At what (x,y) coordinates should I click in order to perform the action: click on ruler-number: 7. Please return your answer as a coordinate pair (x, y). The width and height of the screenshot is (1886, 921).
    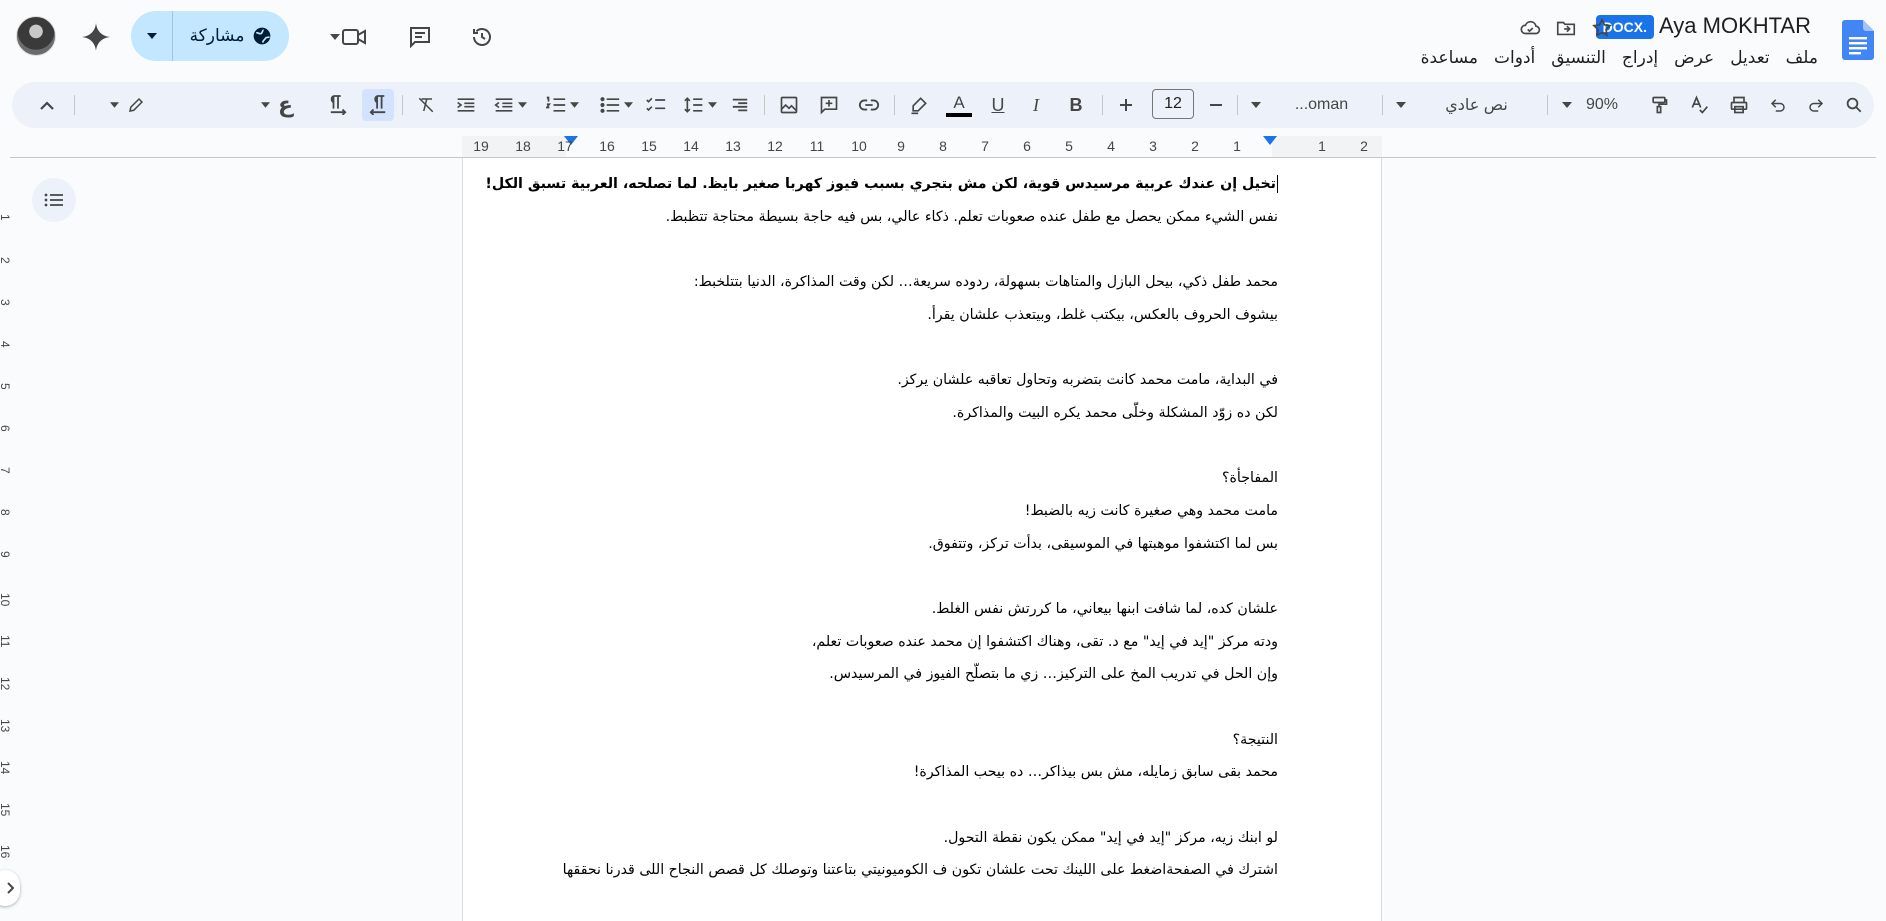
    Looking at the image, I should click on (985, 146).